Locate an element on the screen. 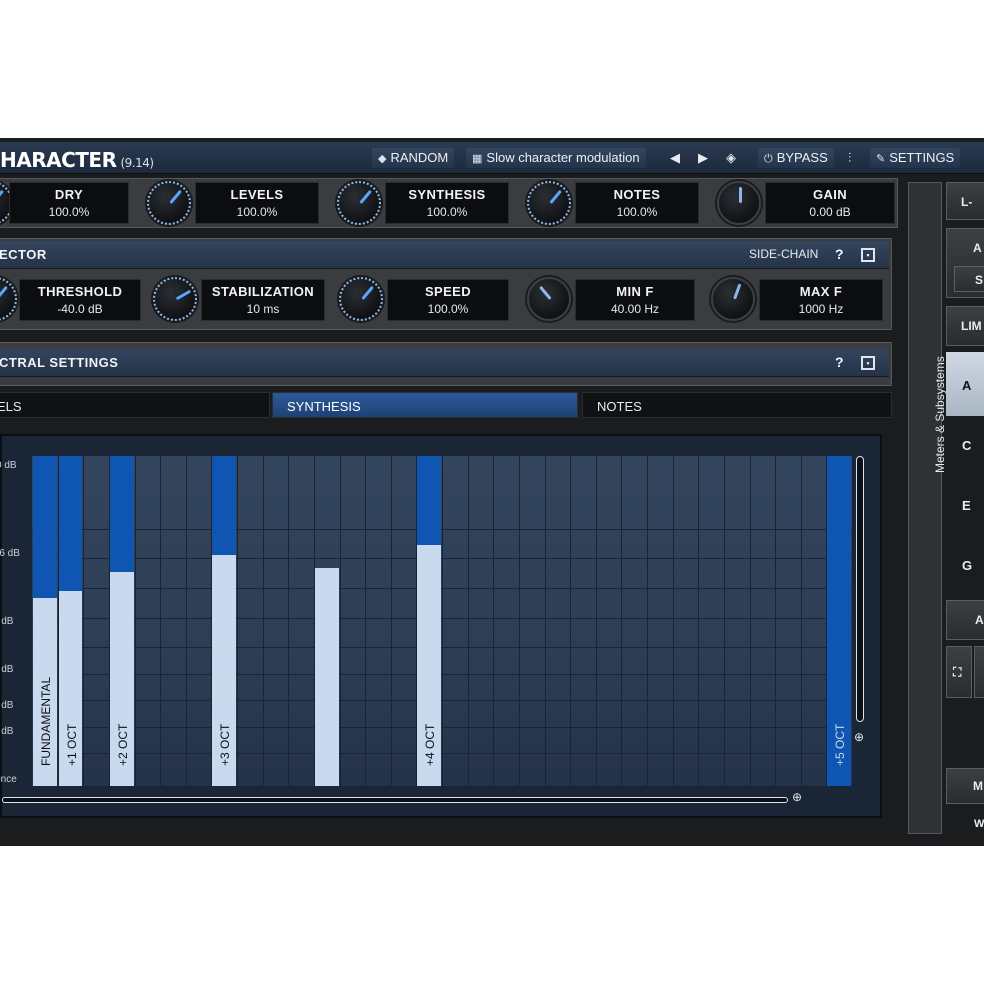 This screenshot has height=985, width=984. speed-knob is located at coordinates (361, 299).